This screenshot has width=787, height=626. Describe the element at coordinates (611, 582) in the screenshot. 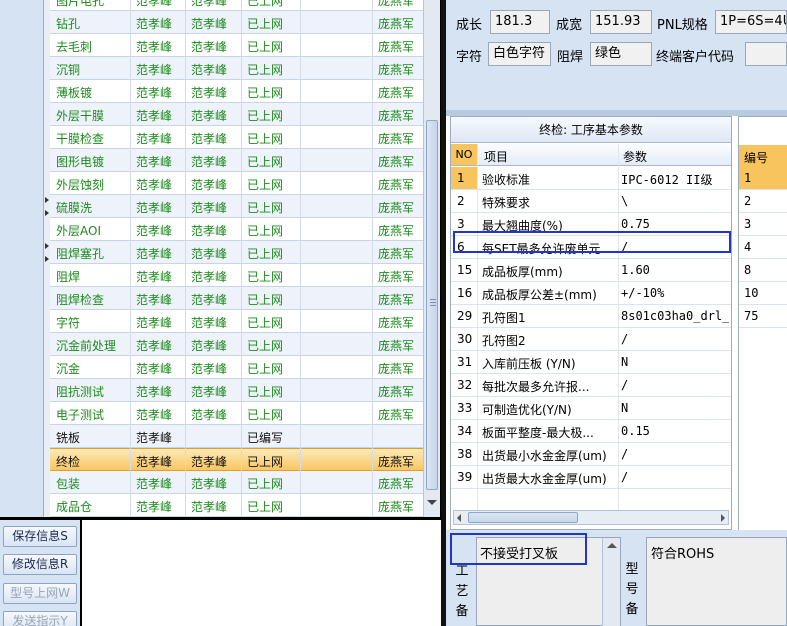

I see `process-remark-scrollbar` at that location.